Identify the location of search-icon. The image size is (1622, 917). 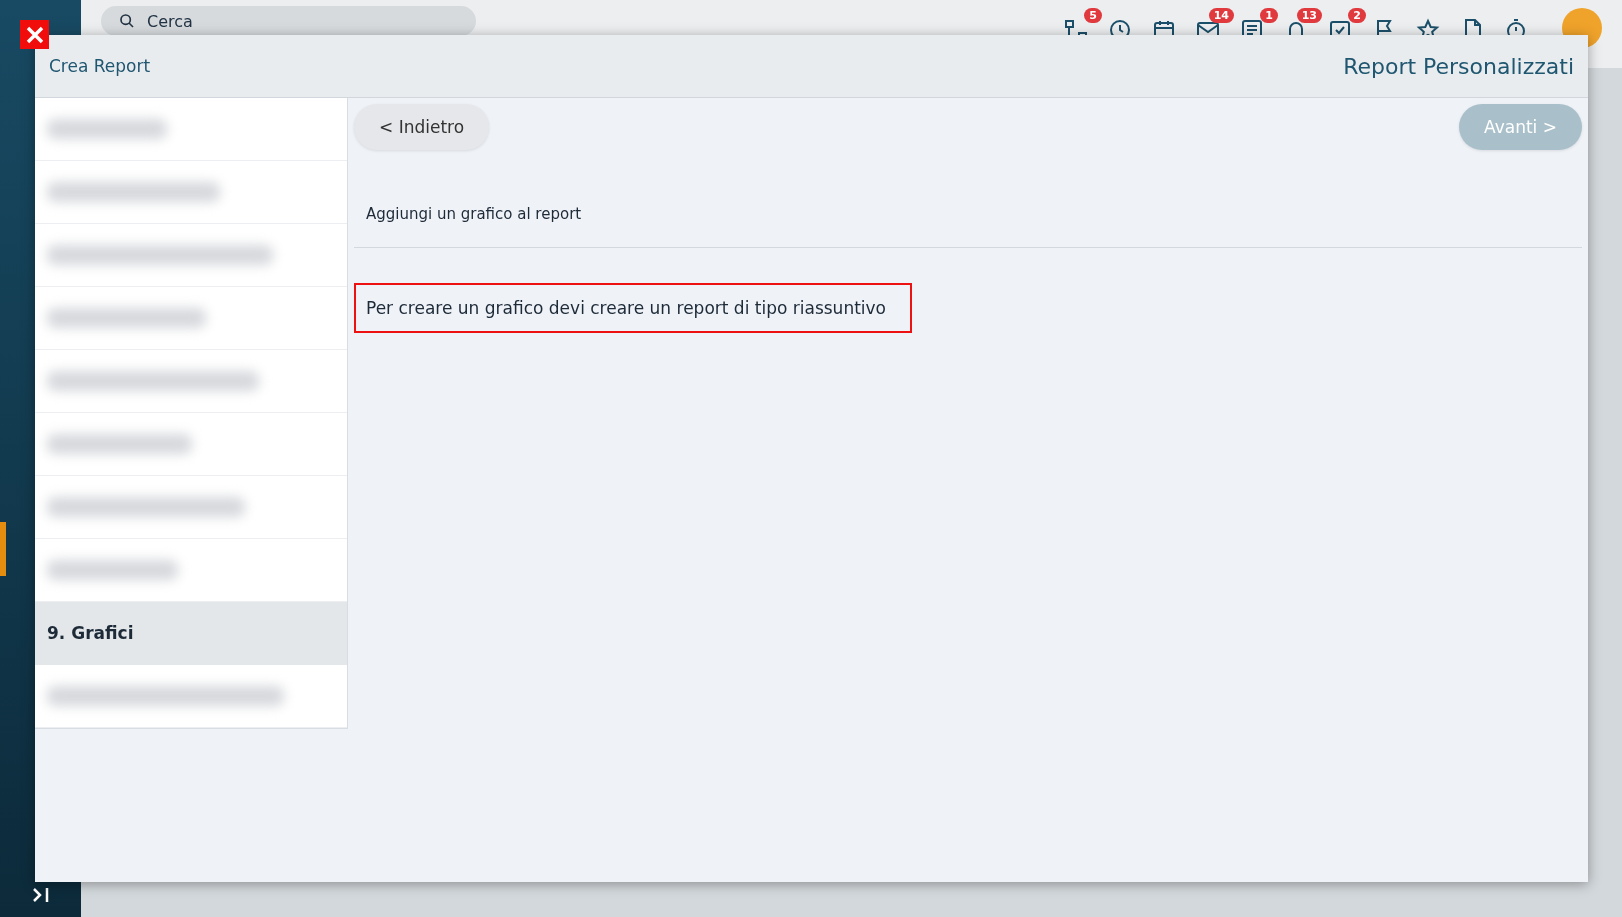
(127, 21).